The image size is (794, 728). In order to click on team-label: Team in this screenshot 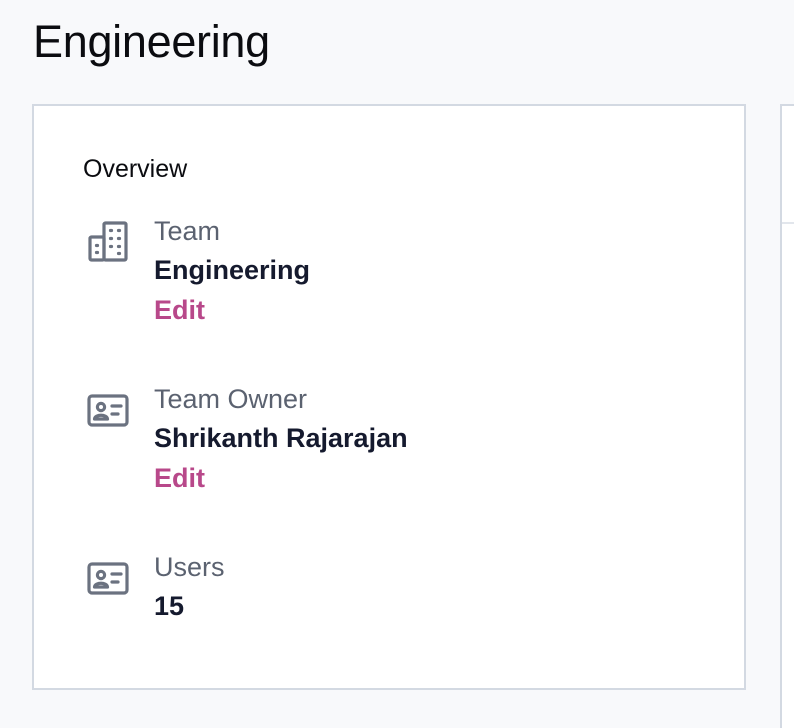, I will do `click(187, 231)`.